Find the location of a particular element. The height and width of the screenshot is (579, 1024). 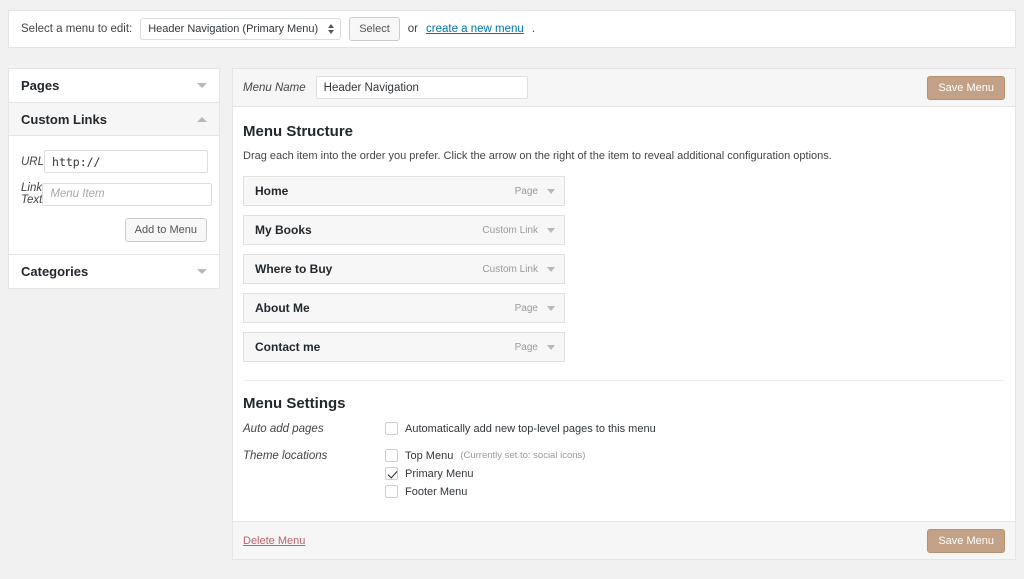

top-menu-note: (Currently set to: social icons) is located at coordinates (523, 455).